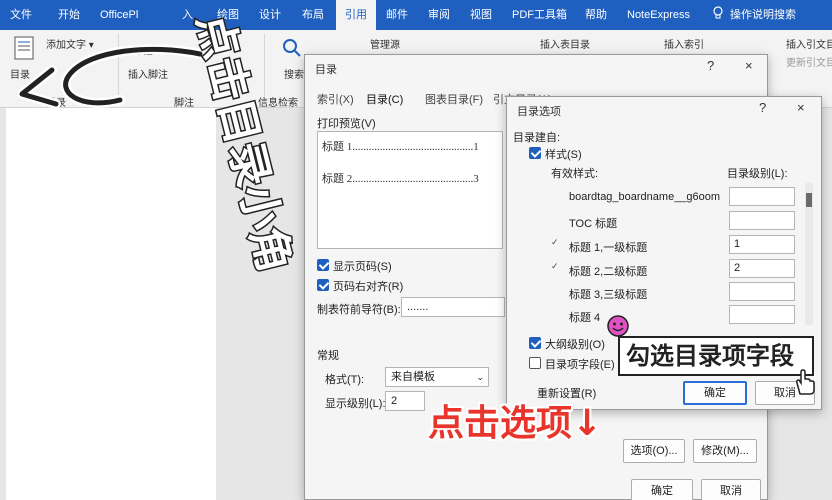 Image resolution: width=832 pixels, height=500 pixels. What do you see at coordinates (328, 356) in the screenshot?
I see `general-section-label: 常规` at bounding box center [328, 356].